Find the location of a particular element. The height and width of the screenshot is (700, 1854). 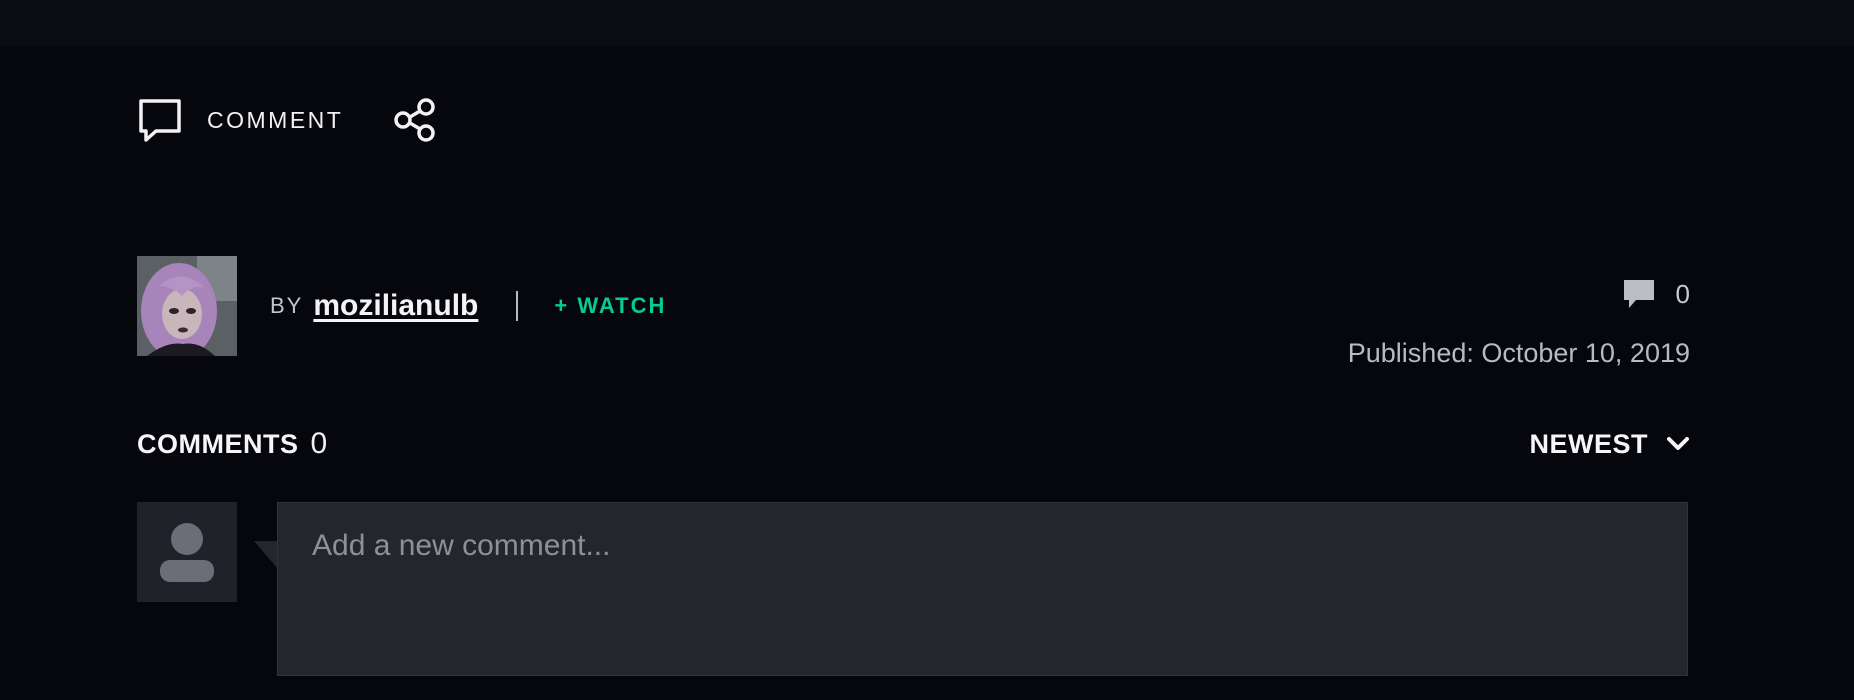

speech-bubble-outline-icon is located at coordinates (160, 120).